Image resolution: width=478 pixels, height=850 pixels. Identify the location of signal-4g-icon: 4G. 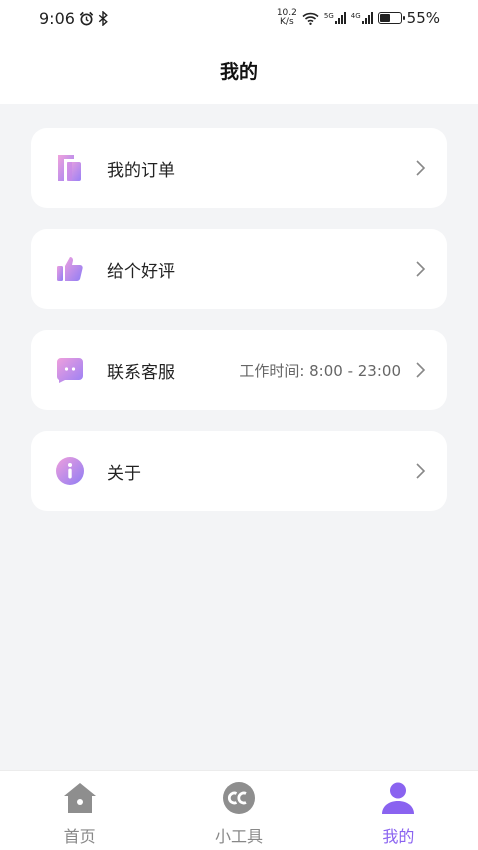
(362, 18).